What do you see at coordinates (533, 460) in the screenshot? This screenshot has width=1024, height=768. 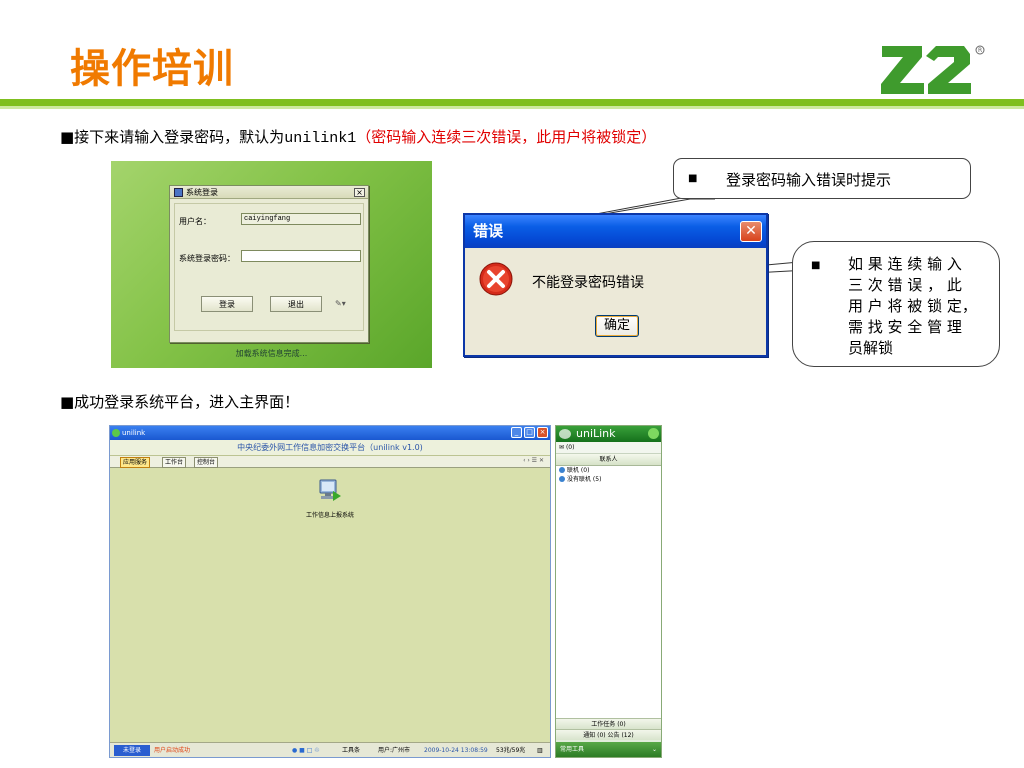 I see `tab-controls: ‹ › ☰ ✕` at bounding box center [533, 460].